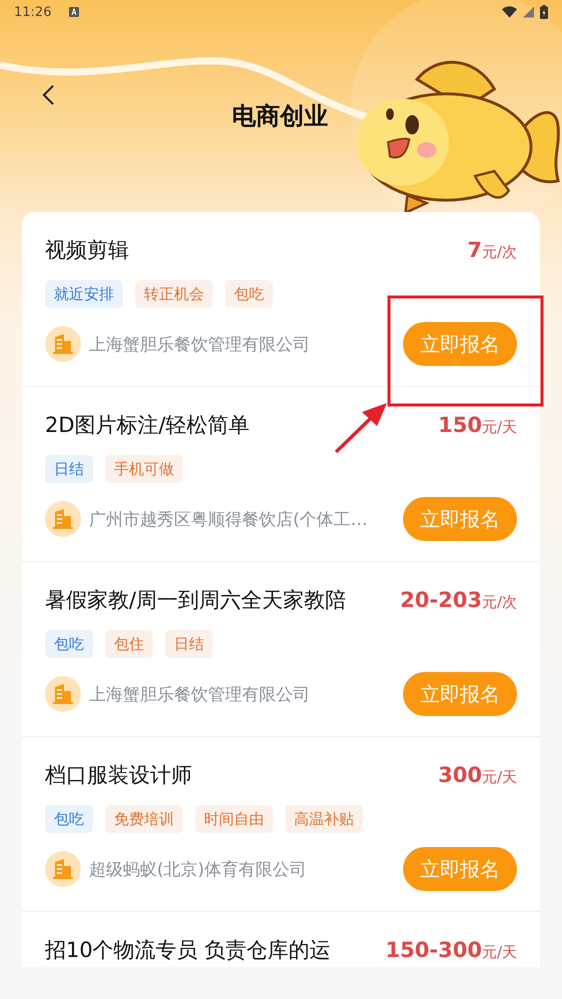  What do you see at coordinates (174, 294) in the screenshot?
I see `job-tag: 转正机会` at bounding box center [174, 294].